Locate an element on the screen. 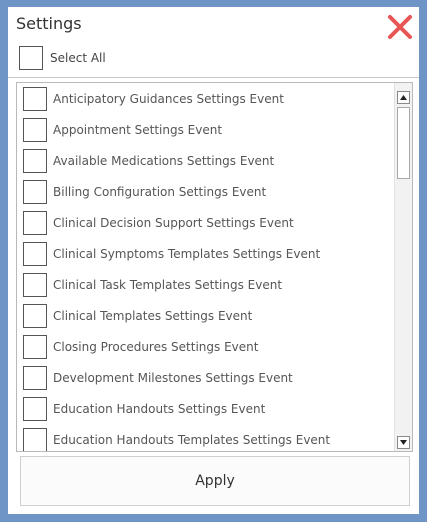 This screenshot has width=427, height=522. list-item: Education Handouts Settings Event is located at coordinates (205, 408).